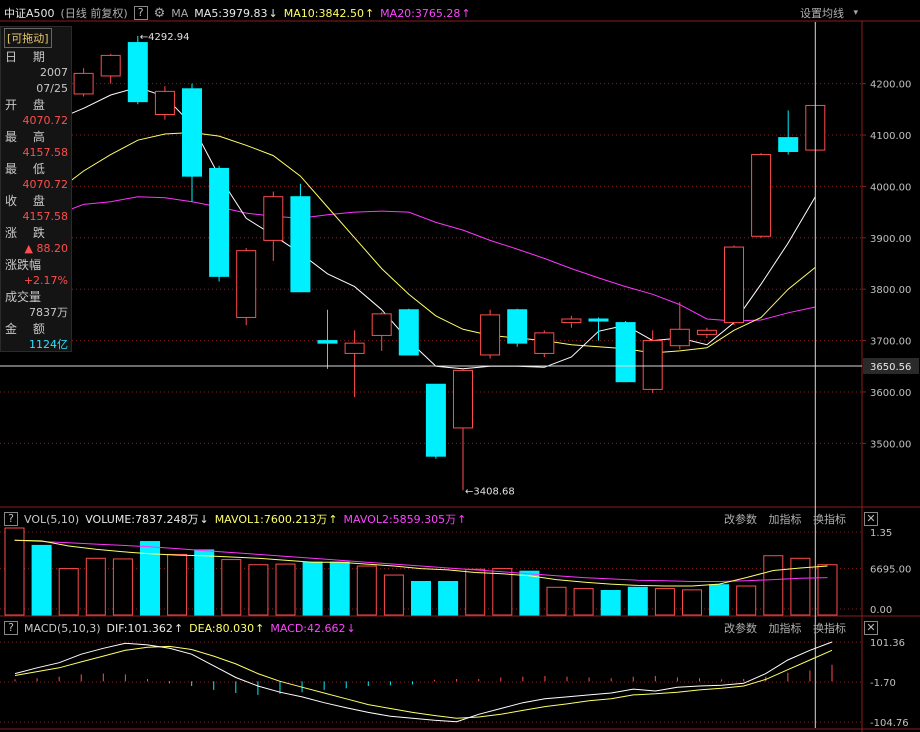  I want to click on vol-switch-indicator-button: 换指标, so click(829, 519).